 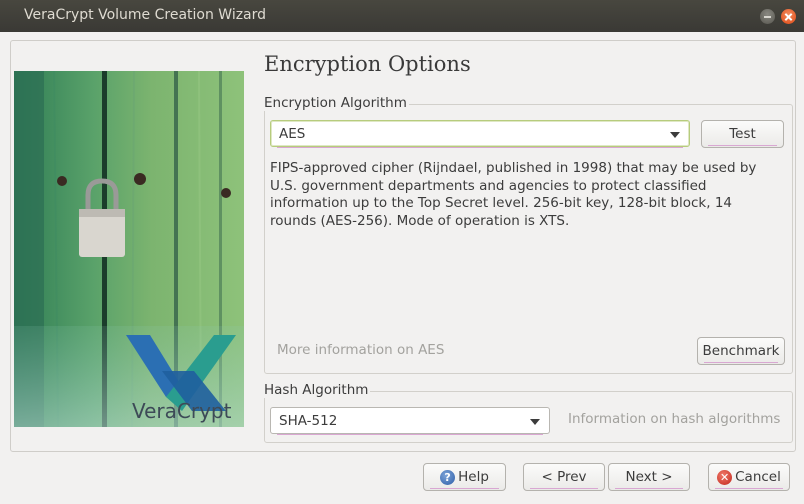 What do you see at coordinates (402, 16) in the screenshot?
I see `title-bar: VeraCrypt Volume Creation Wizard` at bounding box center [402, 16].